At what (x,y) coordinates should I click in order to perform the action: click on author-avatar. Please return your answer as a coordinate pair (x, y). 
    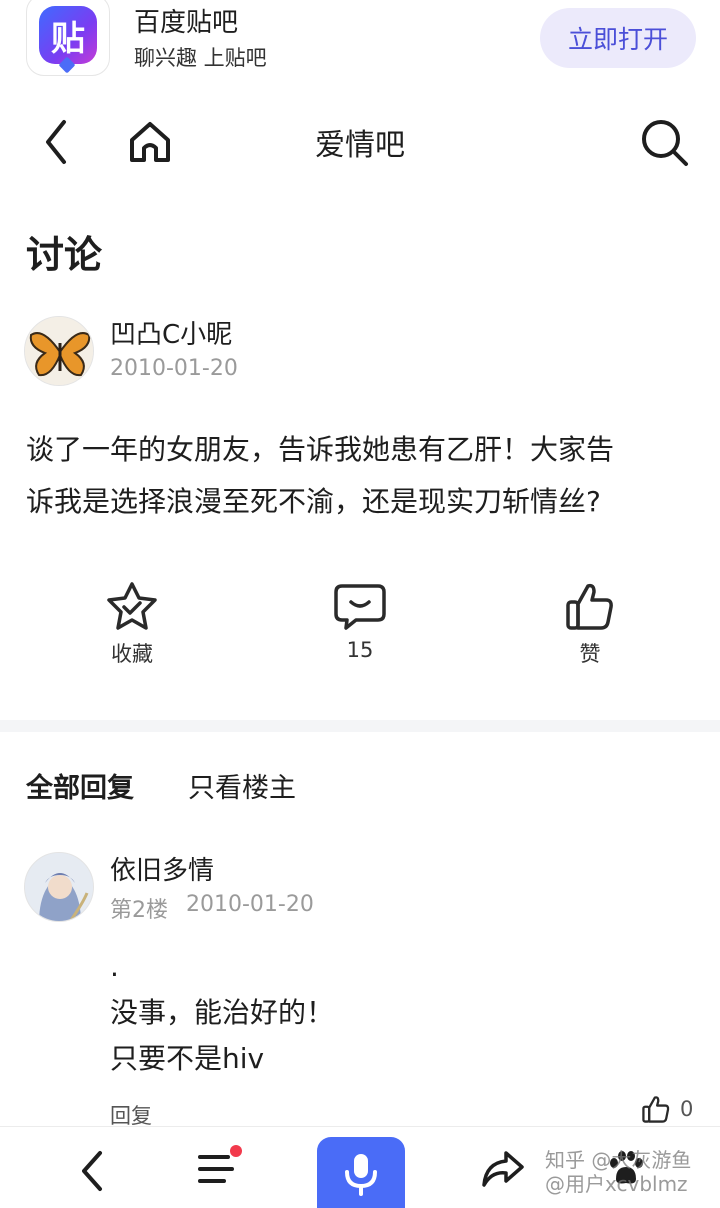
    Looking at the image, I should click on (59, 351).